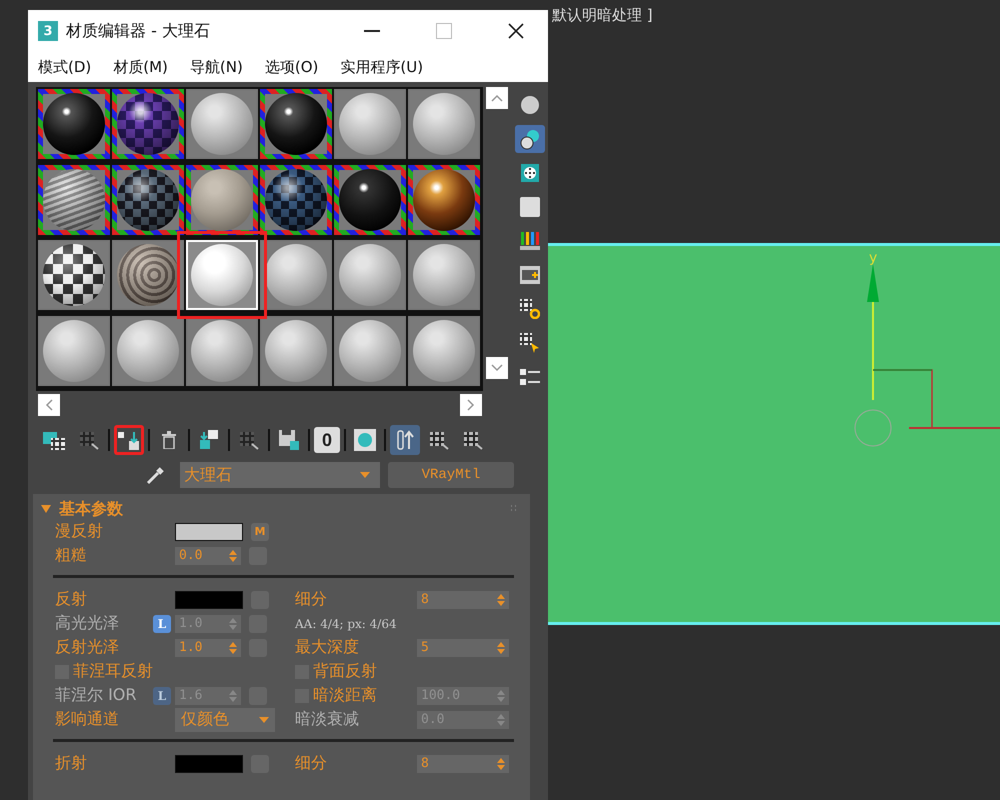 Image resolution: width=1000 pixels, height=800 pixels. I want to click on scroll-up-button, so click(497, 98).